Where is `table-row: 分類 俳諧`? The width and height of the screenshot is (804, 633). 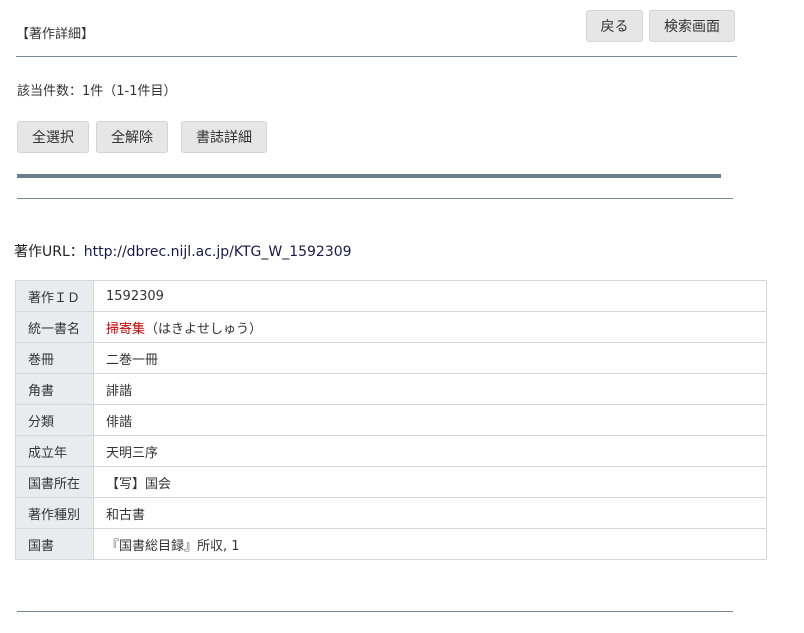 table-row: 分類 俳諧 is located at coordinates (391, 420).